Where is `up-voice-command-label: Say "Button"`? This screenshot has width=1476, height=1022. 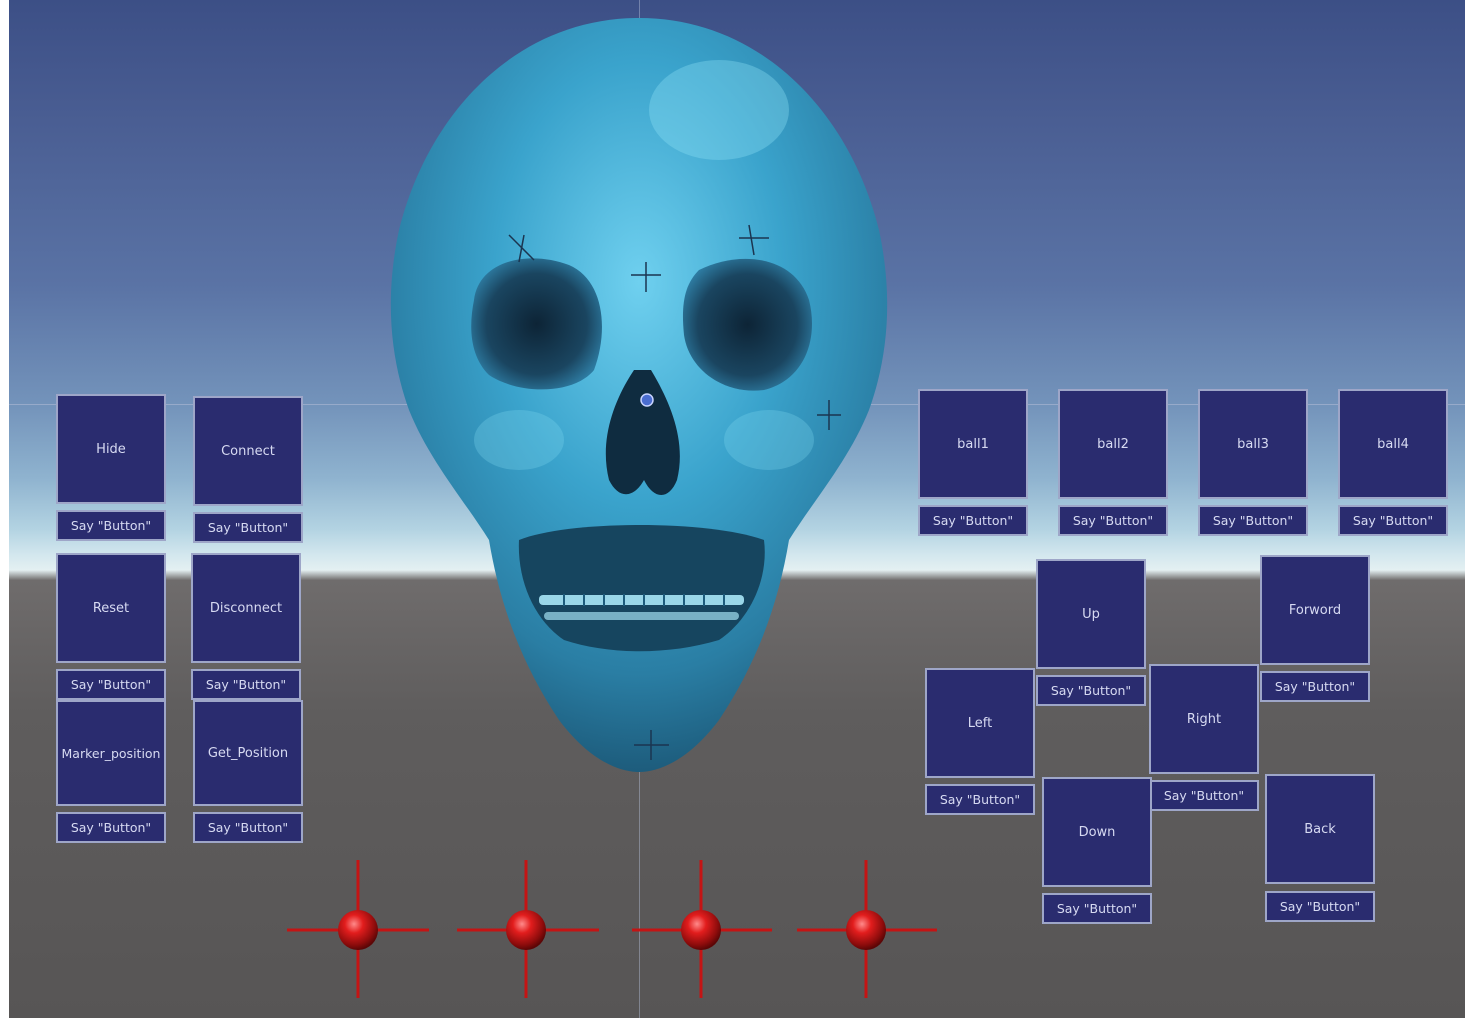 up-voice-command-label: Say "Button" is located at coordinates (1091, 690).